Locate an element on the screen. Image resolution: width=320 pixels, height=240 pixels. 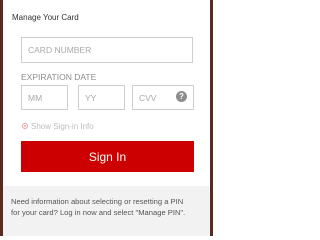
cvv-field-group: ? is located at coordinates (163, 97).